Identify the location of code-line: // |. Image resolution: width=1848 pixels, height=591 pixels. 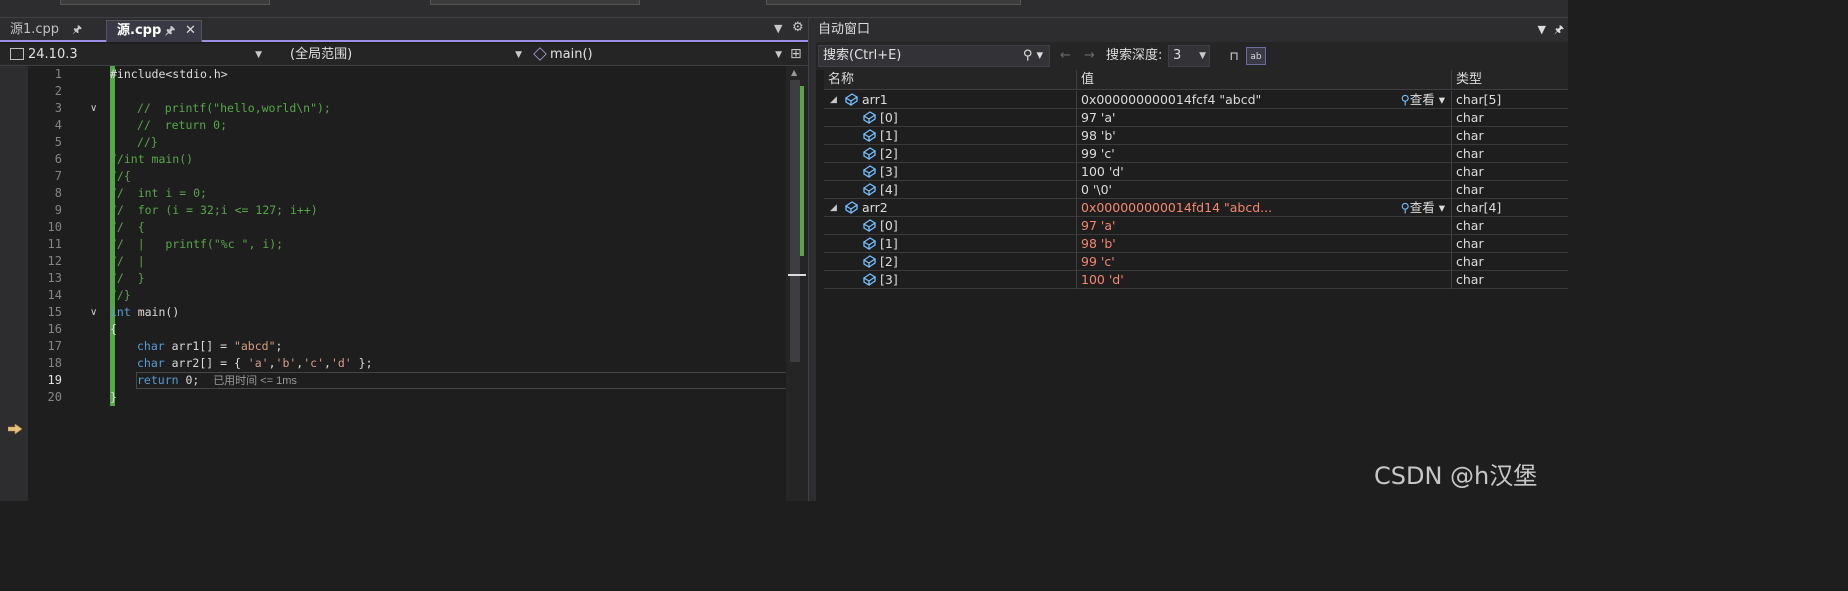
(127, 261).